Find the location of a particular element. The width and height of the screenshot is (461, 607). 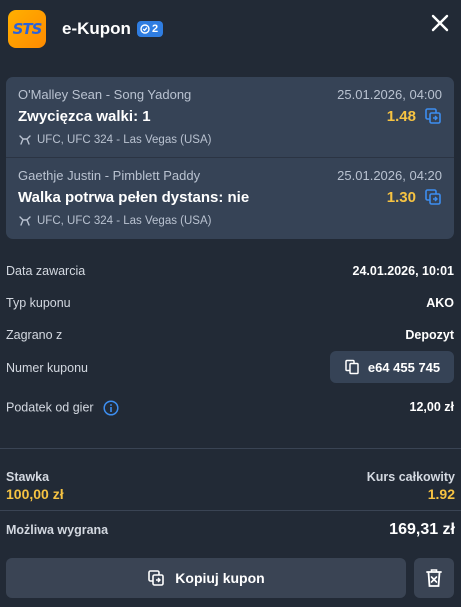

close-button is located at coordinates (440, 23).